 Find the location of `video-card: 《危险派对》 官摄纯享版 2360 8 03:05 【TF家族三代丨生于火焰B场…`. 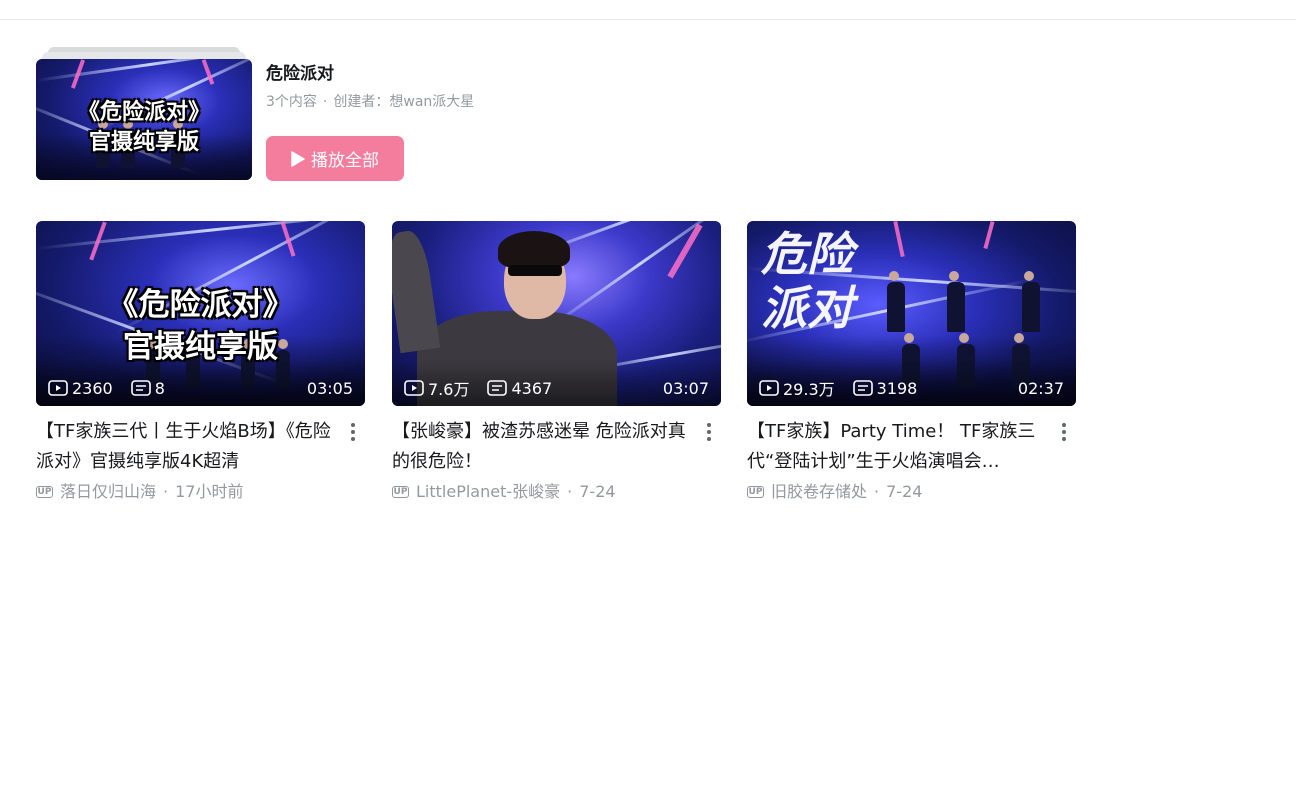

video-card: 《危险派对》 官摄纯享版 2360 8 03:05 【TF家族三代丨生于火焰B场… is located at coordinates (200, 362).